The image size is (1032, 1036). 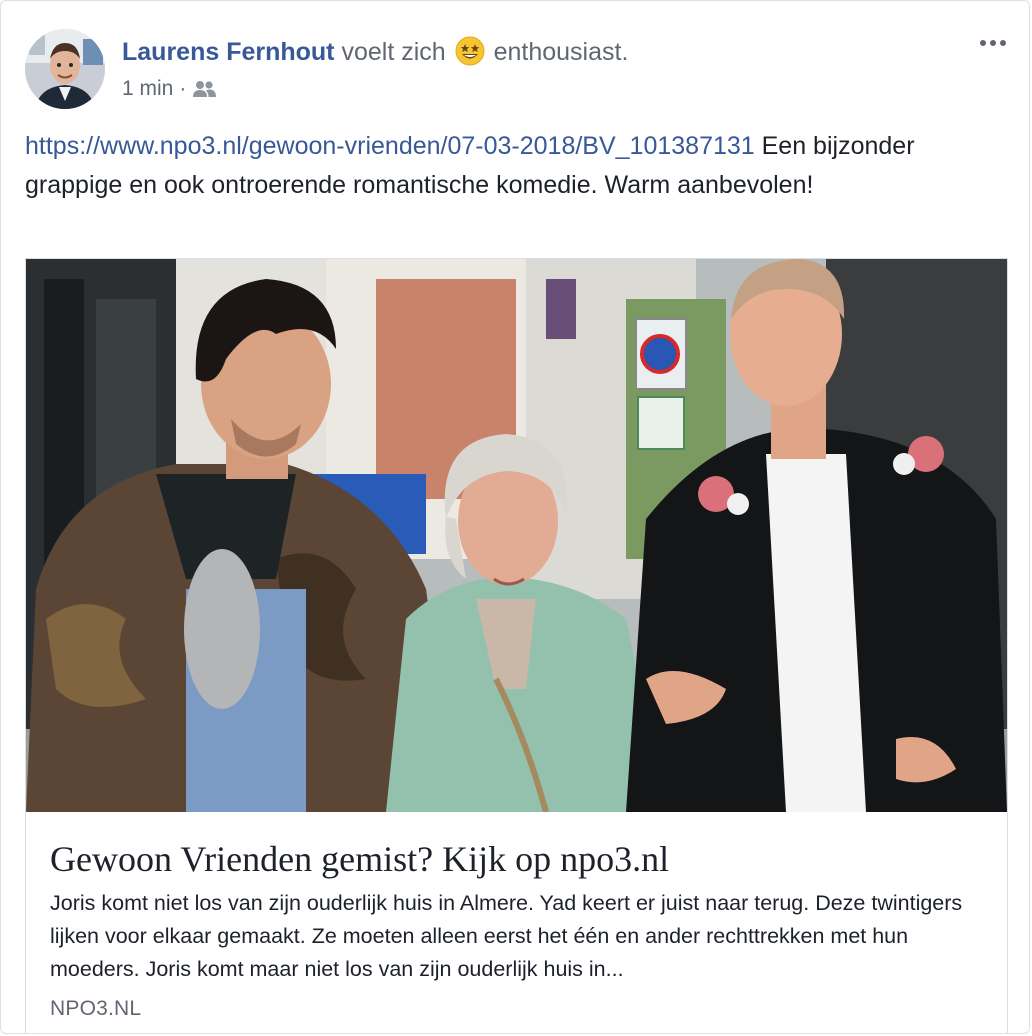 I want to click on post-meta: 1 min ·, so click(x=170, y=89).